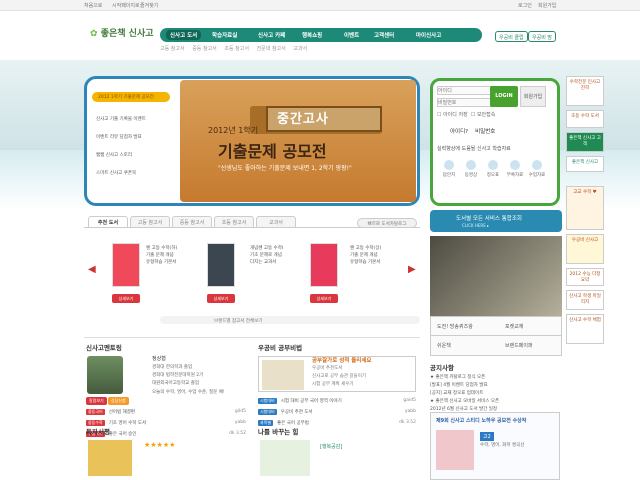 This screenshot has height=480, width=640. I want to click on side-banner: 신사고 수학 체험, so click(585, 329).